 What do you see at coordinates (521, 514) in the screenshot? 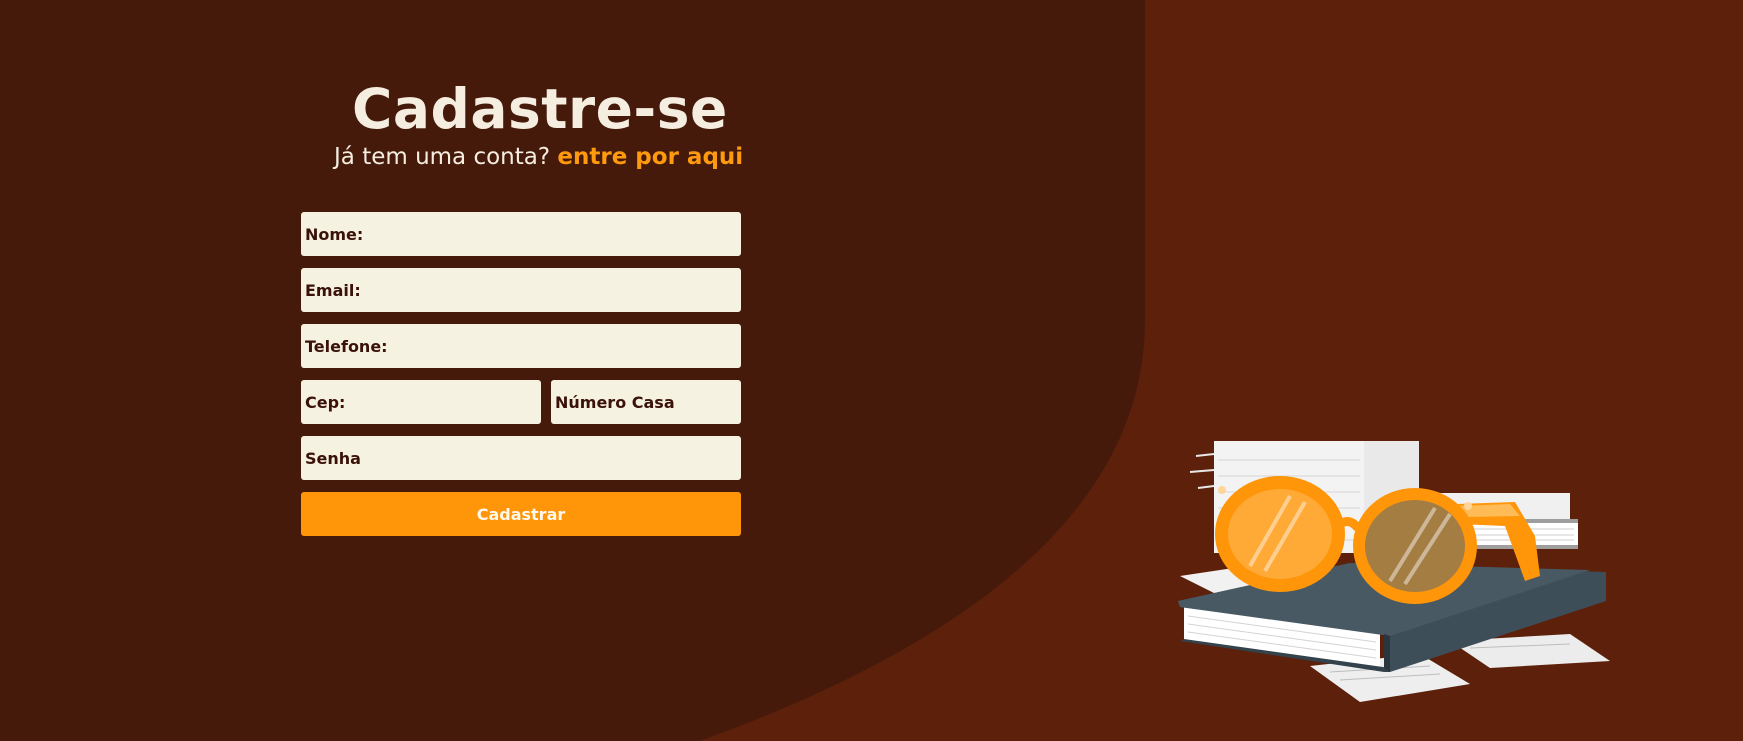
I see `register-button: Cadastrar` at bounding box center [521, 514].